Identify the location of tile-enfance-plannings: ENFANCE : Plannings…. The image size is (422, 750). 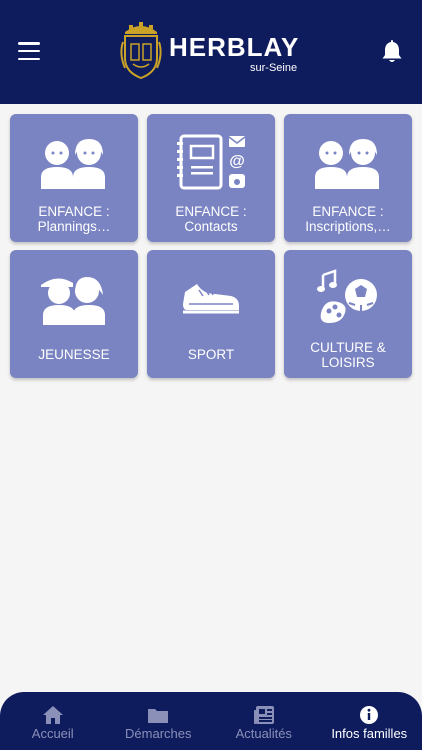
(74, 178).